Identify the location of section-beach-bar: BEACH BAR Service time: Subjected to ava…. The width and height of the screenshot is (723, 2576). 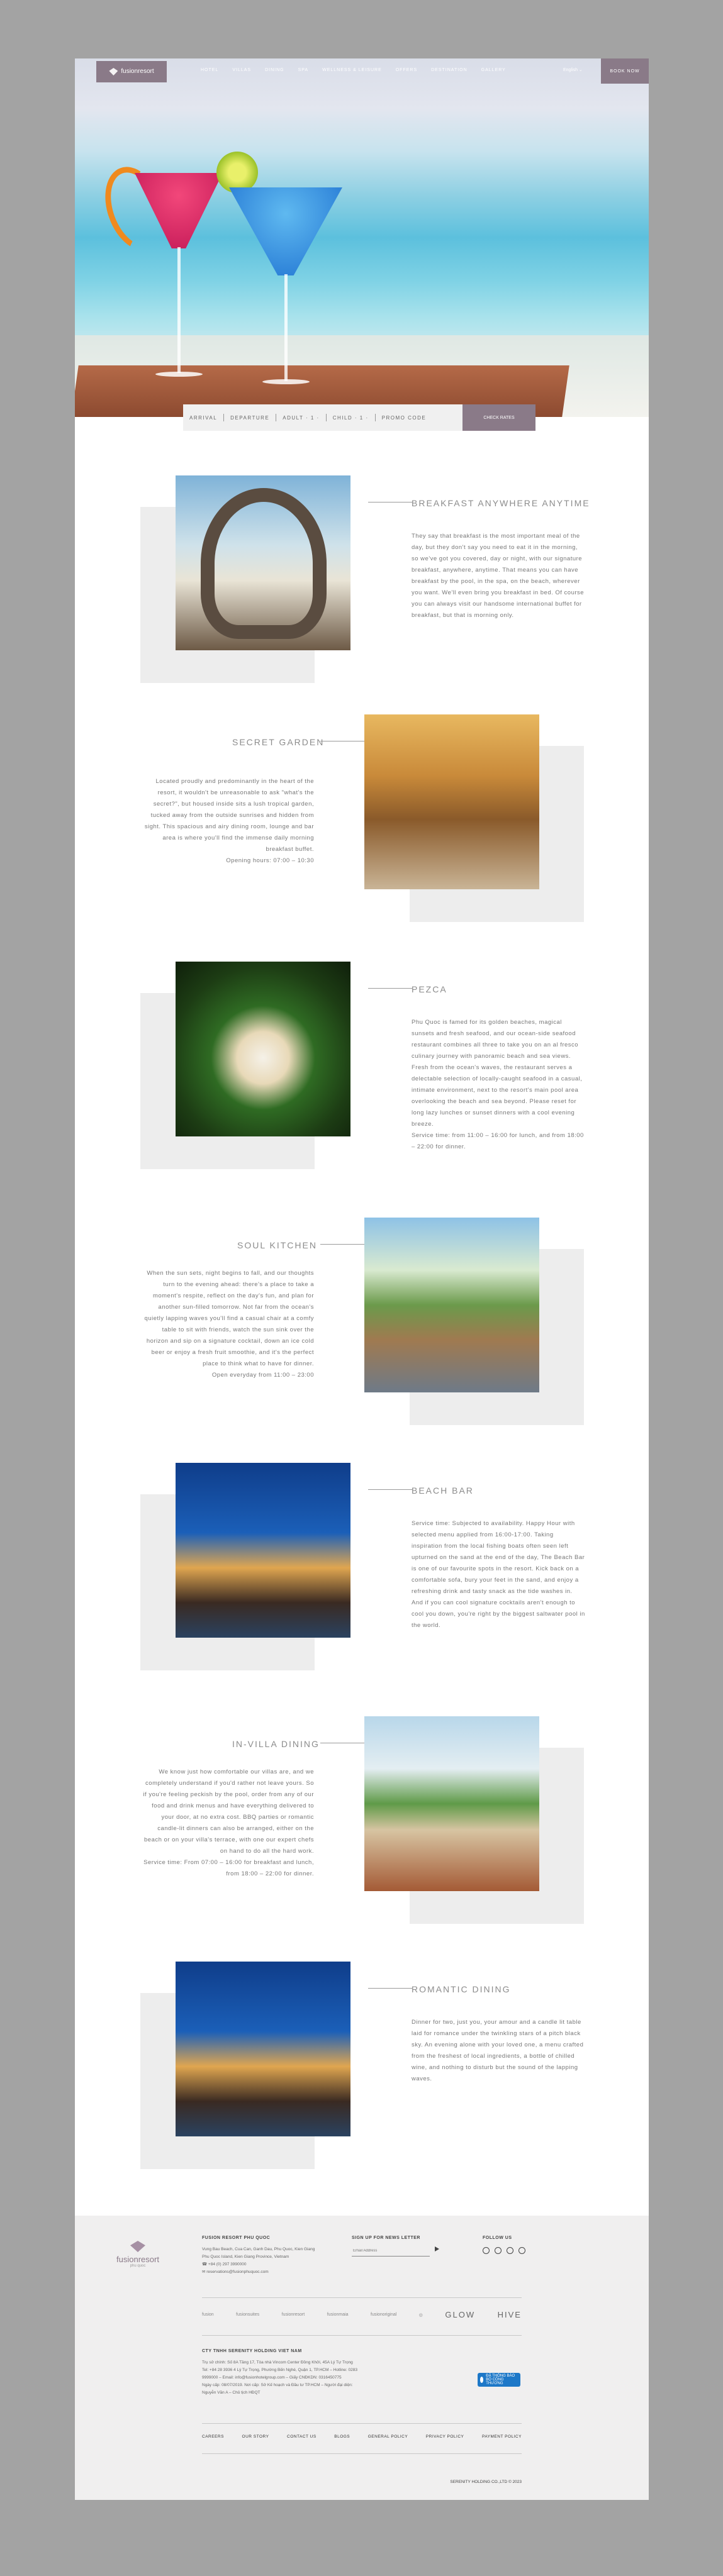
(362, 1573).